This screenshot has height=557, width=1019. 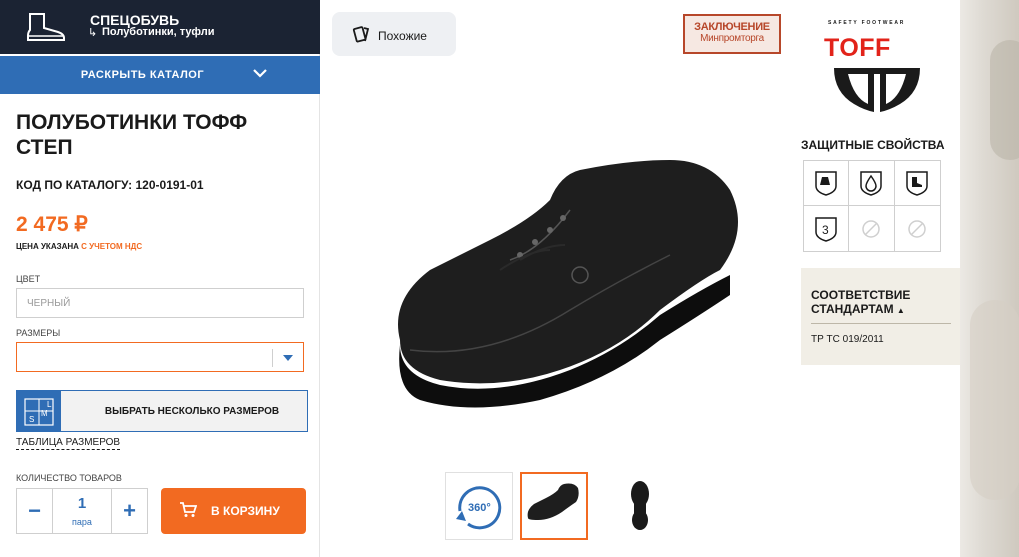 I want to click on badge-line2: Минпромторга, so click(x=732, y=38).